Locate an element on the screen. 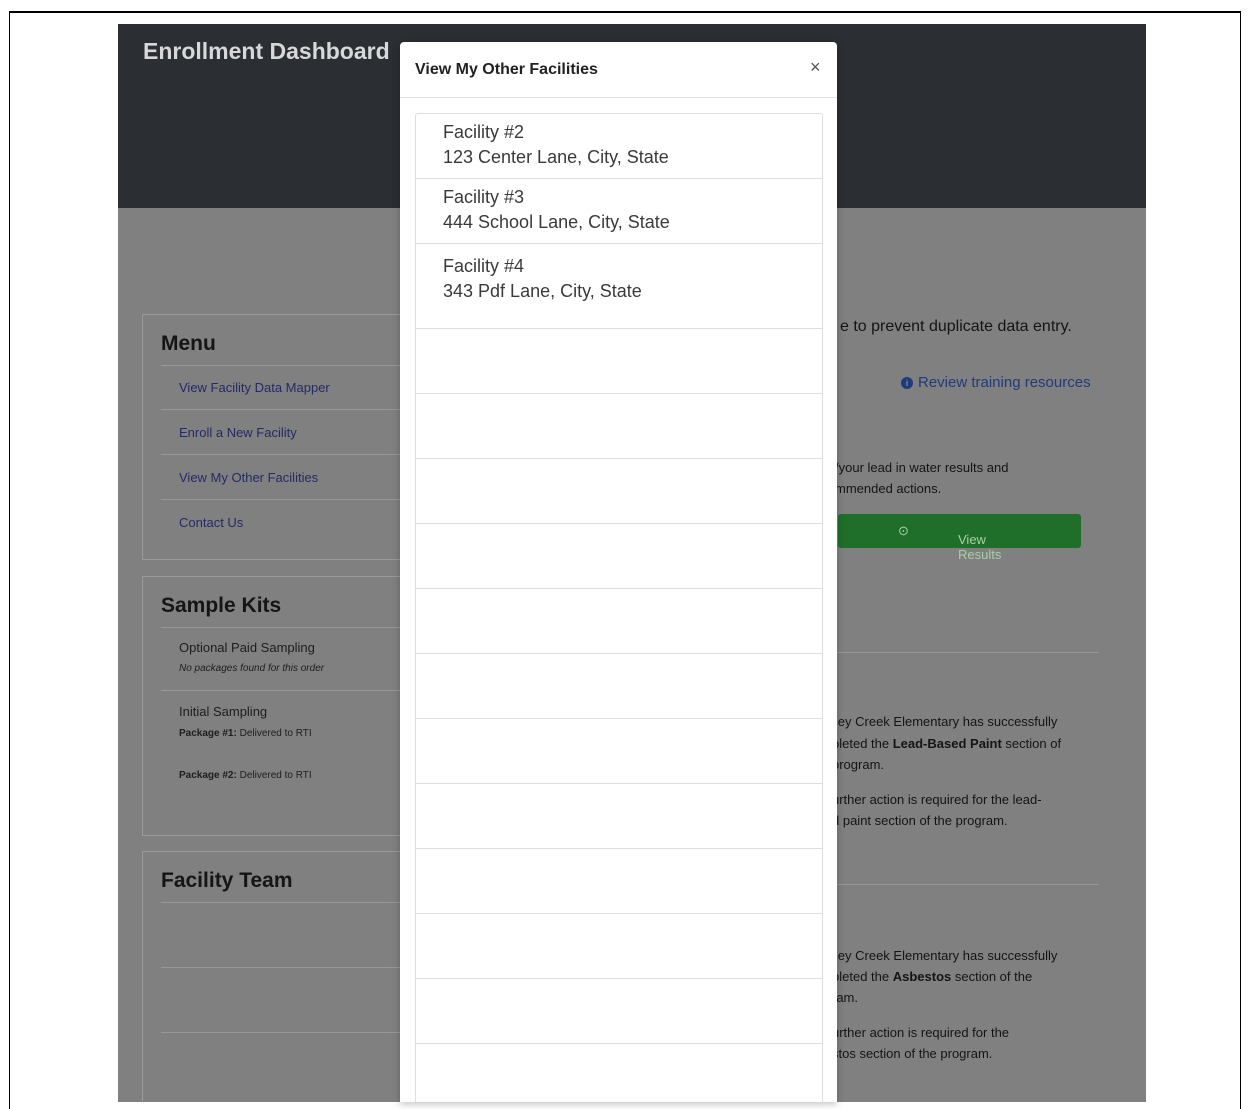 Image resolution: width=1252 pixels, height=1109 pixels. app-title: Enrollment Dashboard is located at coordinates (266, 51).